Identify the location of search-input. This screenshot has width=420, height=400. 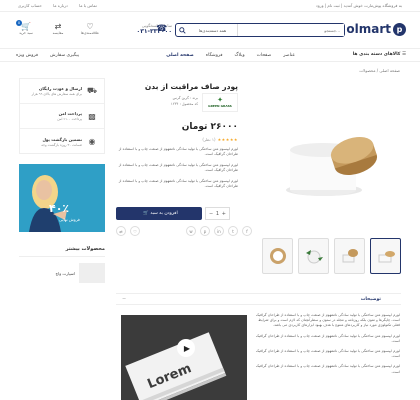
(291, 30).